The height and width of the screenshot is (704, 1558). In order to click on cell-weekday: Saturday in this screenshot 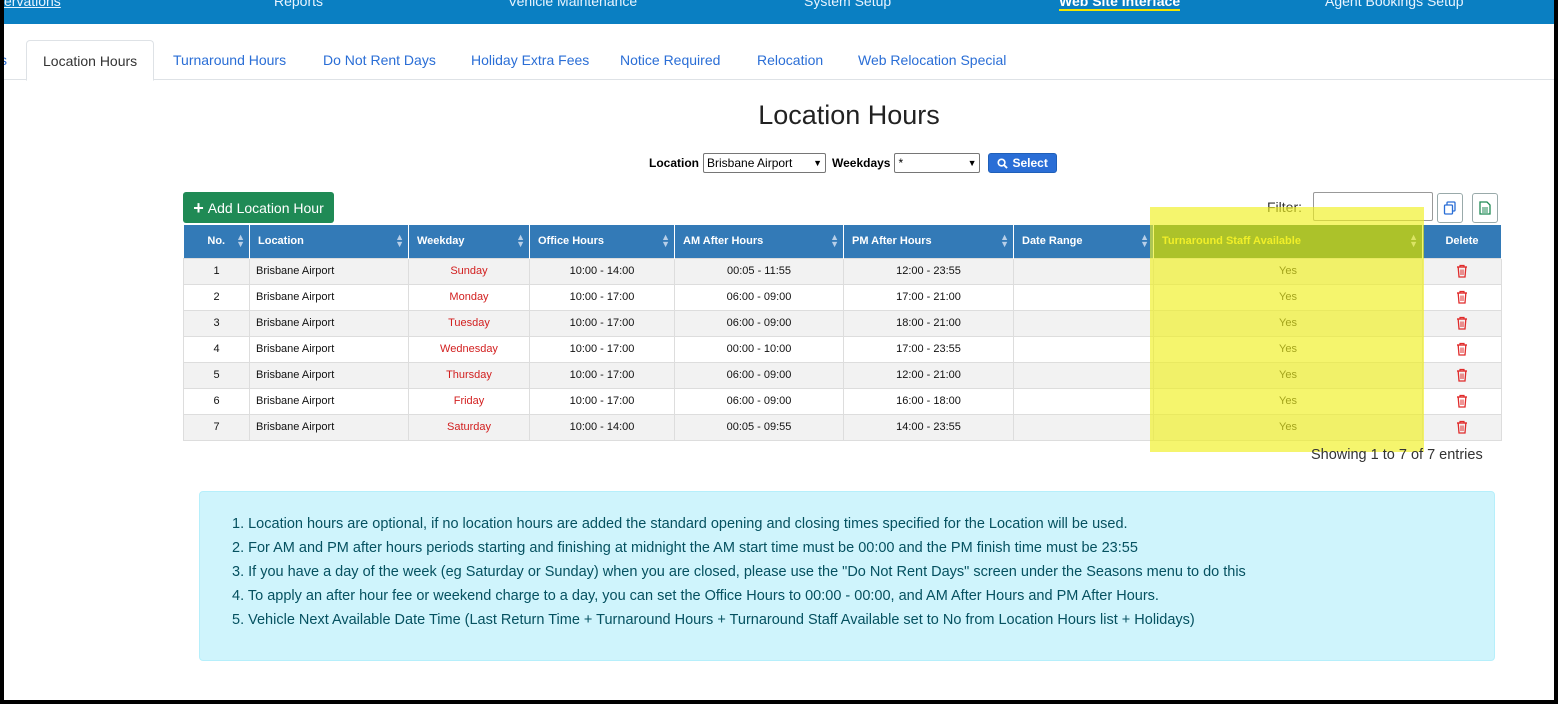, I will do `click(469, 427)`.